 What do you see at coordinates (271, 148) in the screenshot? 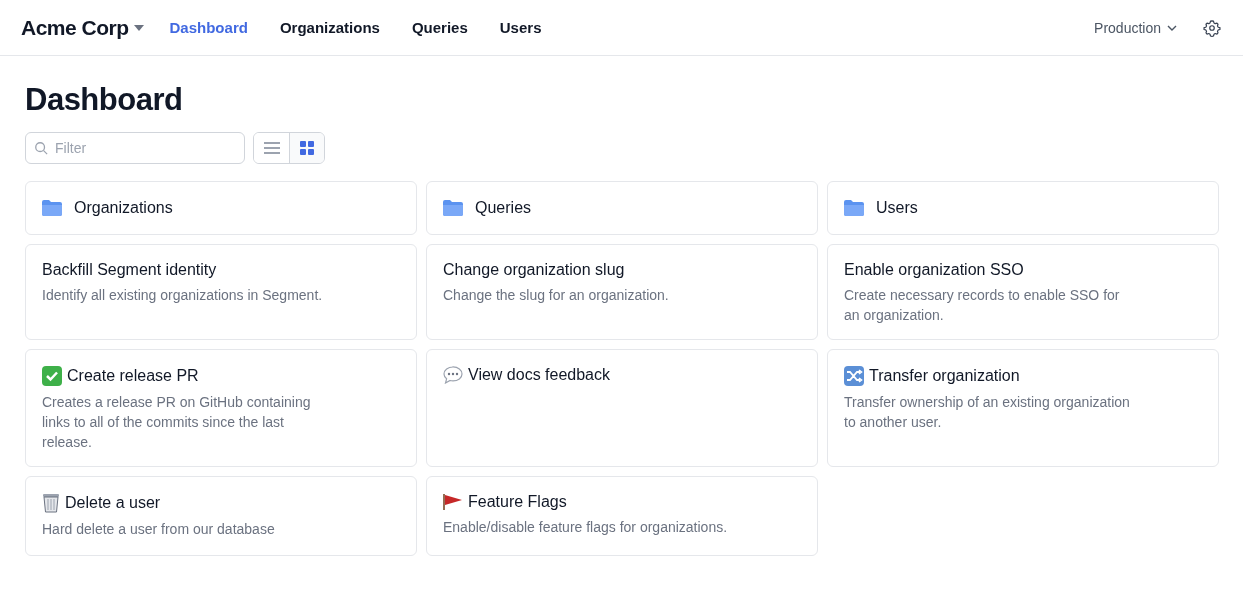
I see `list-icon` at bounding box center [271, 148].